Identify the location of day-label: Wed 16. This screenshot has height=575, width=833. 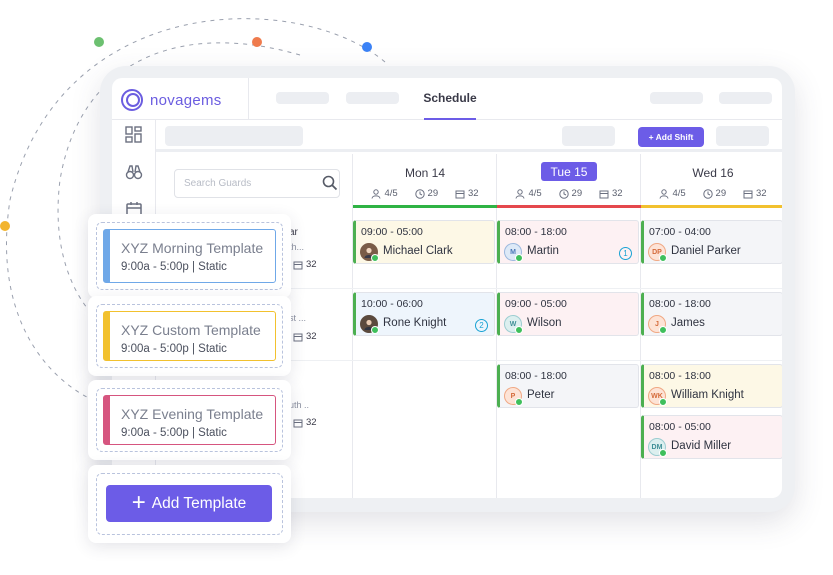
(713, 173).